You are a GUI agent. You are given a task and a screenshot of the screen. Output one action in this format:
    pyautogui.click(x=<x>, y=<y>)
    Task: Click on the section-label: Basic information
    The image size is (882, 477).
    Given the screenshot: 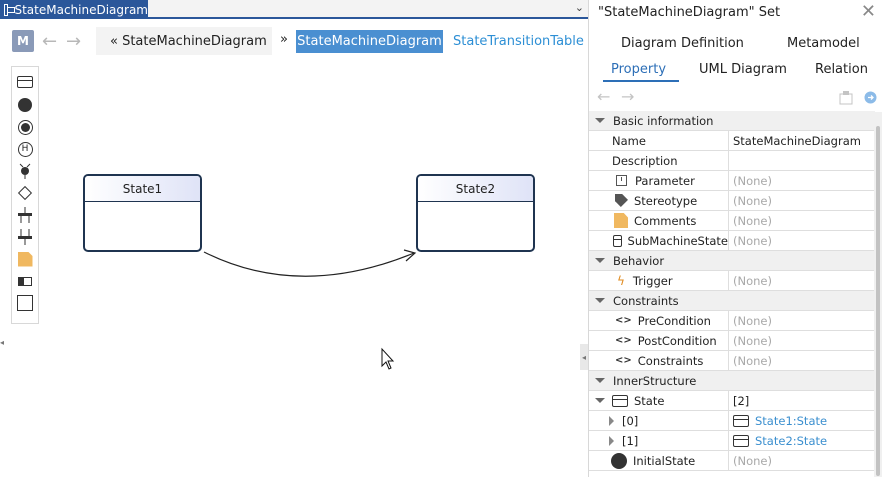 What is the action you would take?
    pyautogui.click(x=663, y=120)
    